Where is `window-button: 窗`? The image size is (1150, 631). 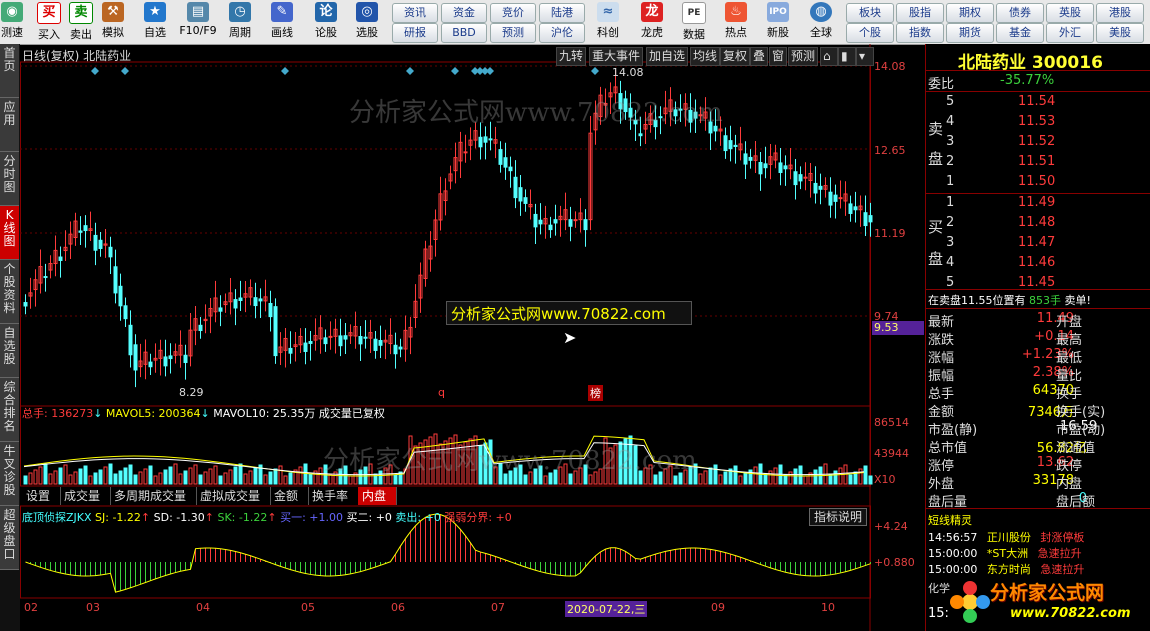 window-button: 窗 is located at coordinates (778, 56).